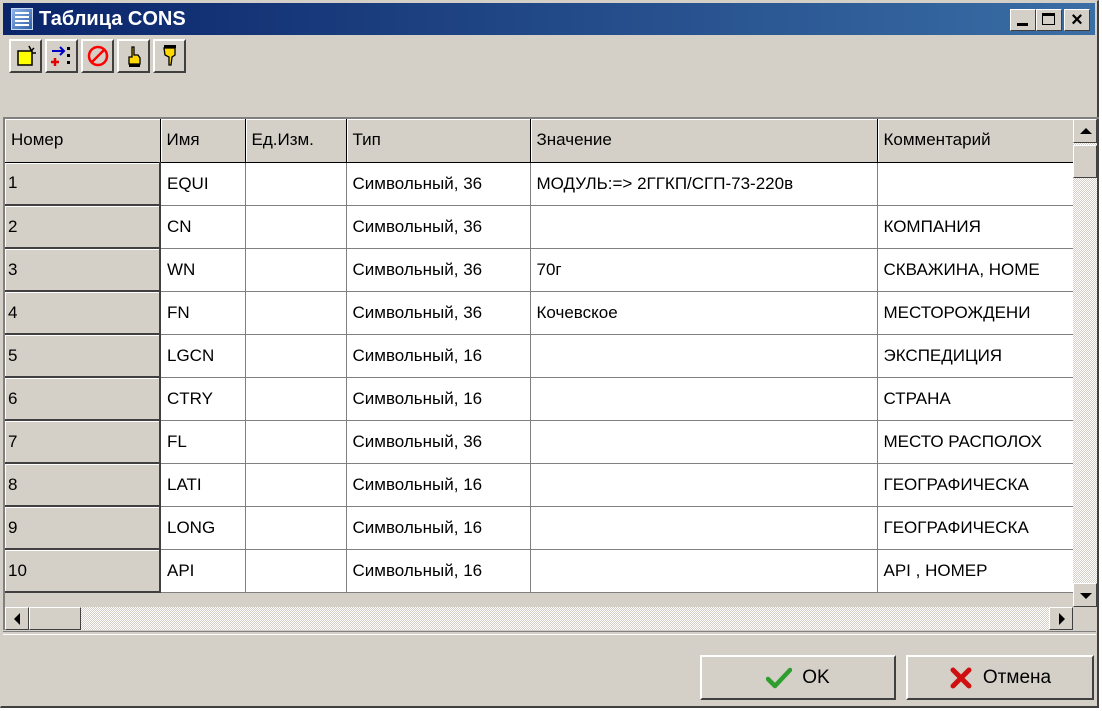 This screenshot has width=1102, height=711. Describe the element at coordinates (203, 485) in the screenshot. I see `name-cell: LATI` at that location.